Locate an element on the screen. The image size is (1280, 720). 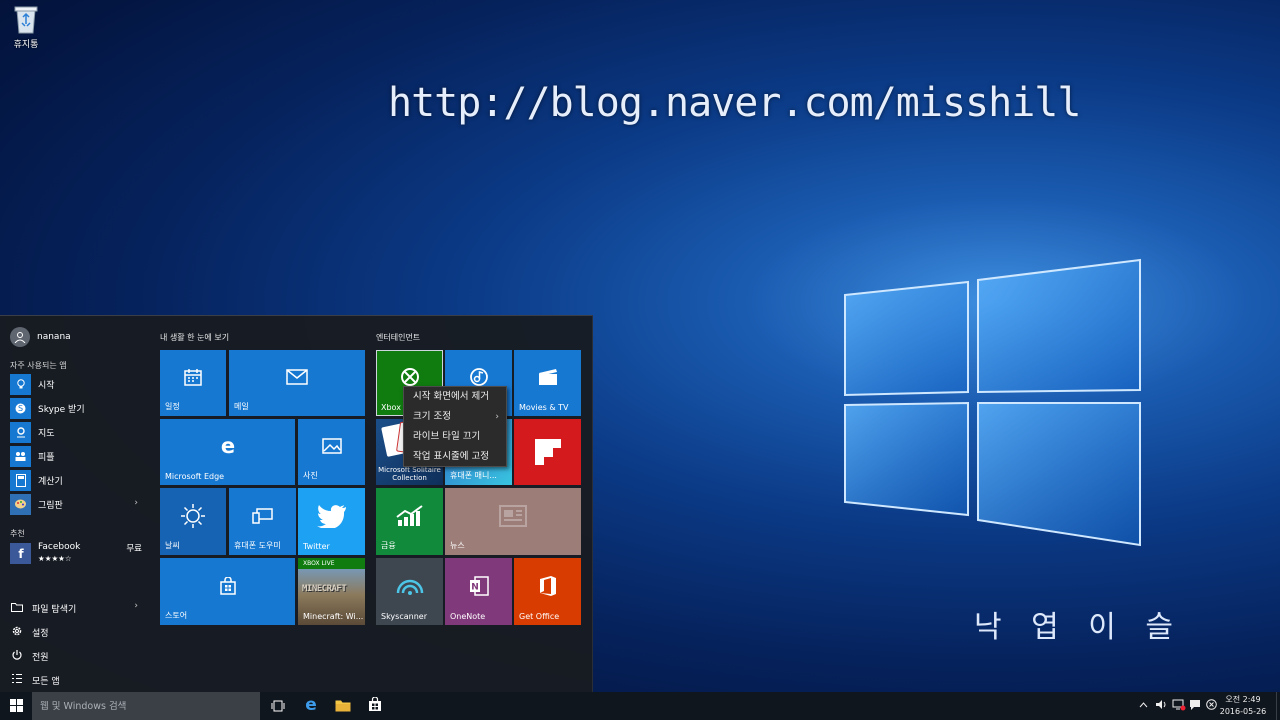
tile-movies-tv: Movies & TV is located at coordinates (547, 383).